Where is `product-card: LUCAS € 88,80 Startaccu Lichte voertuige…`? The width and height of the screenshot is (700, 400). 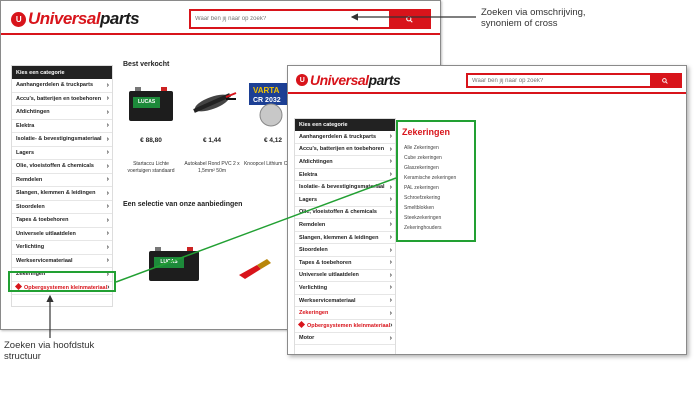 product-card: LUCAS € 88,80 Startaccu Lichte voertuige… is located at coordinates (151, 130).